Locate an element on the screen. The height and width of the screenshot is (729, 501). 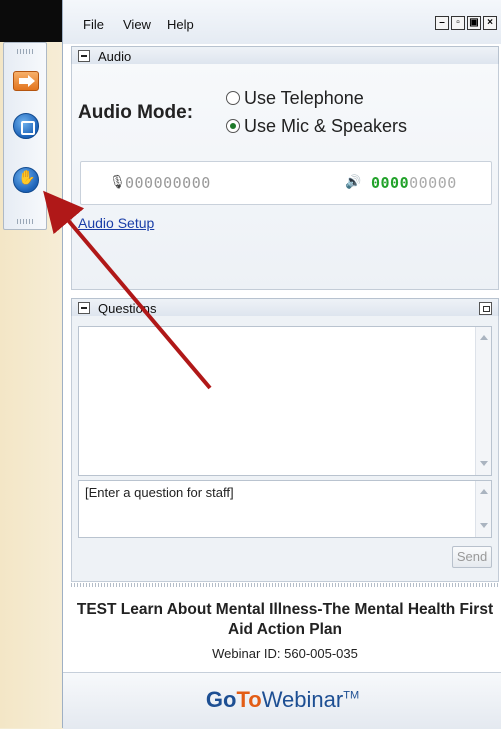
popout-questions-icon is located at coordinates (485, 308).